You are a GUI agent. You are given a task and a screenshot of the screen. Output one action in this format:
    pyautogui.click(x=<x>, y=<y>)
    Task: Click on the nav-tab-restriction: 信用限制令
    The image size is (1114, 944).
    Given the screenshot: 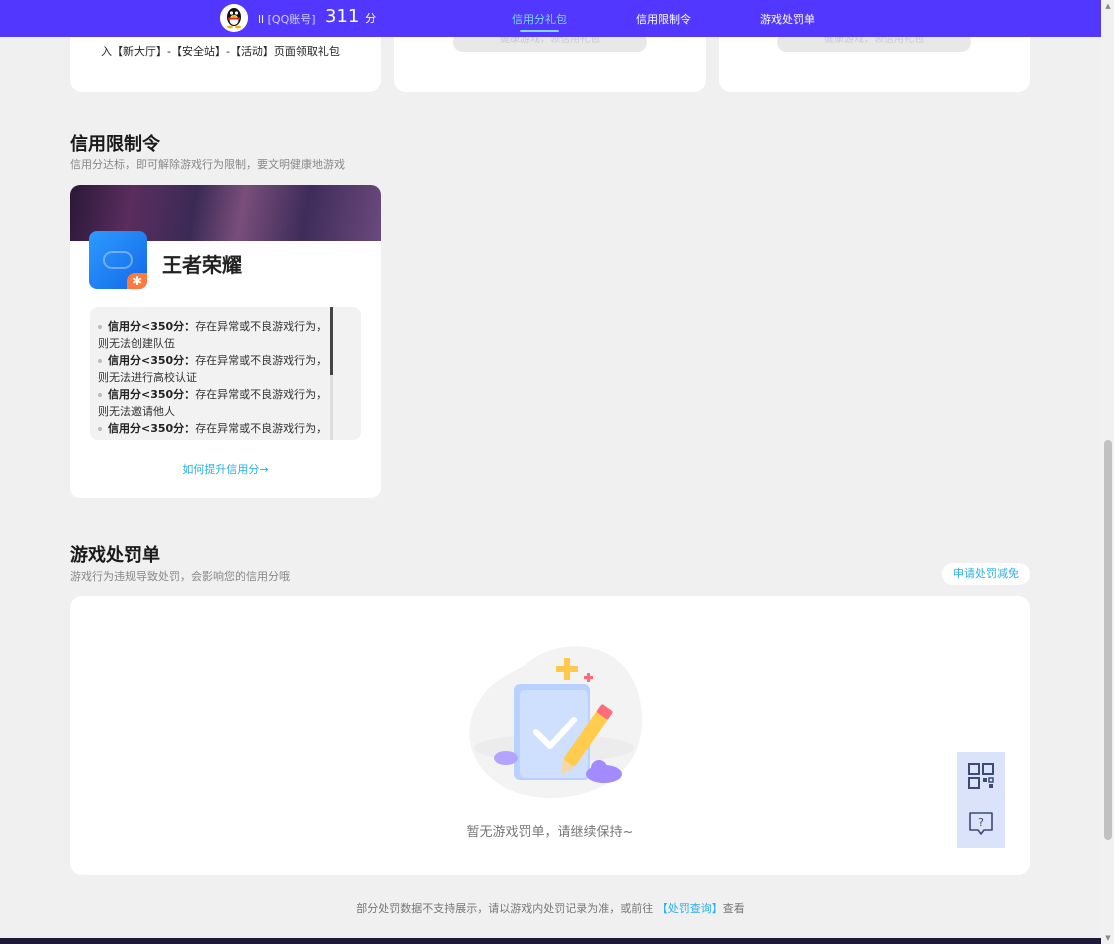 What is the action you would take?
    pyautogui.click(x=663, y=19)
    